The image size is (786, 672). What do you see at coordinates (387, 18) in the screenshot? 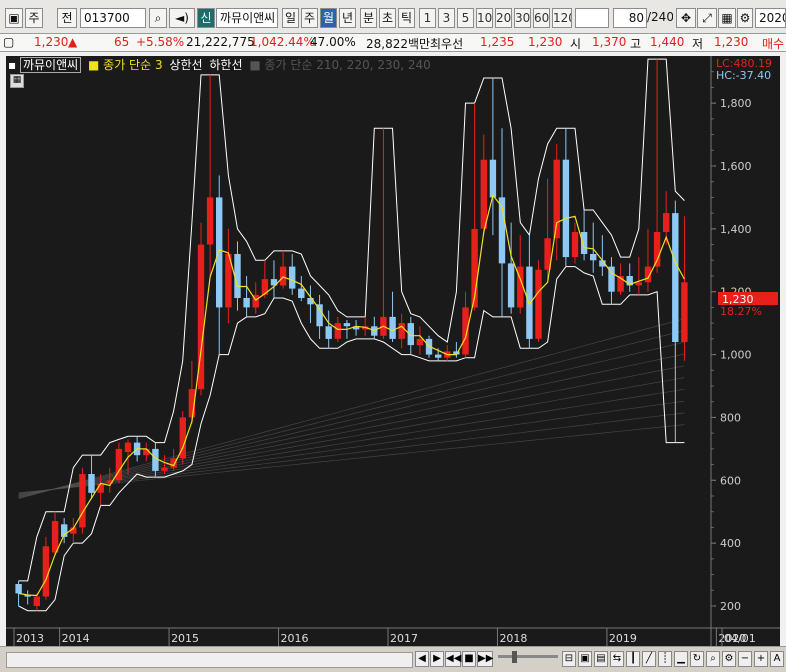
I see `period-second: 초` at bounding box center [387, 18].